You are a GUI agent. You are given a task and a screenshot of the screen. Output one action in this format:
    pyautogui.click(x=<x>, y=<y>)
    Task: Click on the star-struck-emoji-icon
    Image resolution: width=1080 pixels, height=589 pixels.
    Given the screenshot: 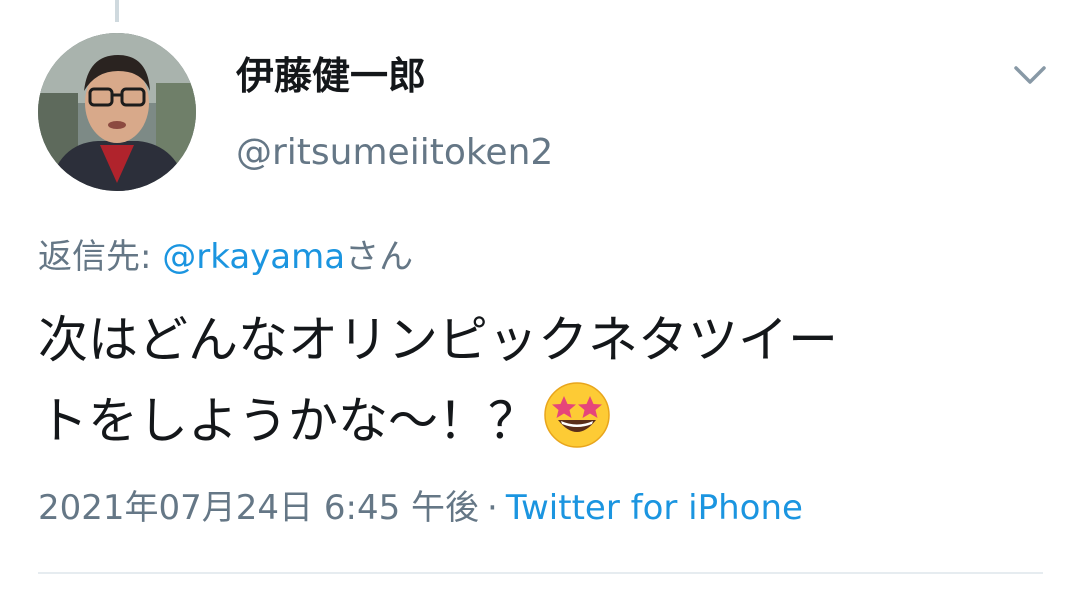 What is the action you would take?
    pyautogui.click(x=577, y=415)
    